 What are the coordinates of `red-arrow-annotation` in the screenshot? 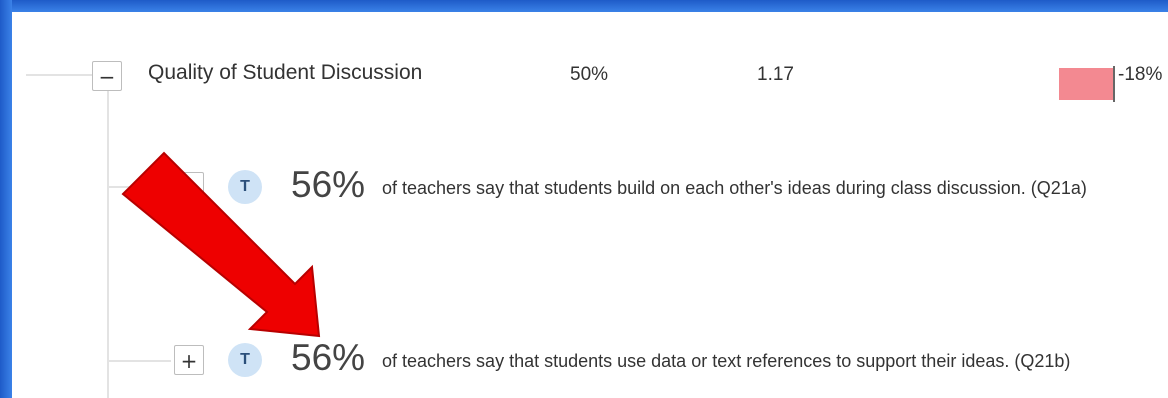 It's located at (221, 244).